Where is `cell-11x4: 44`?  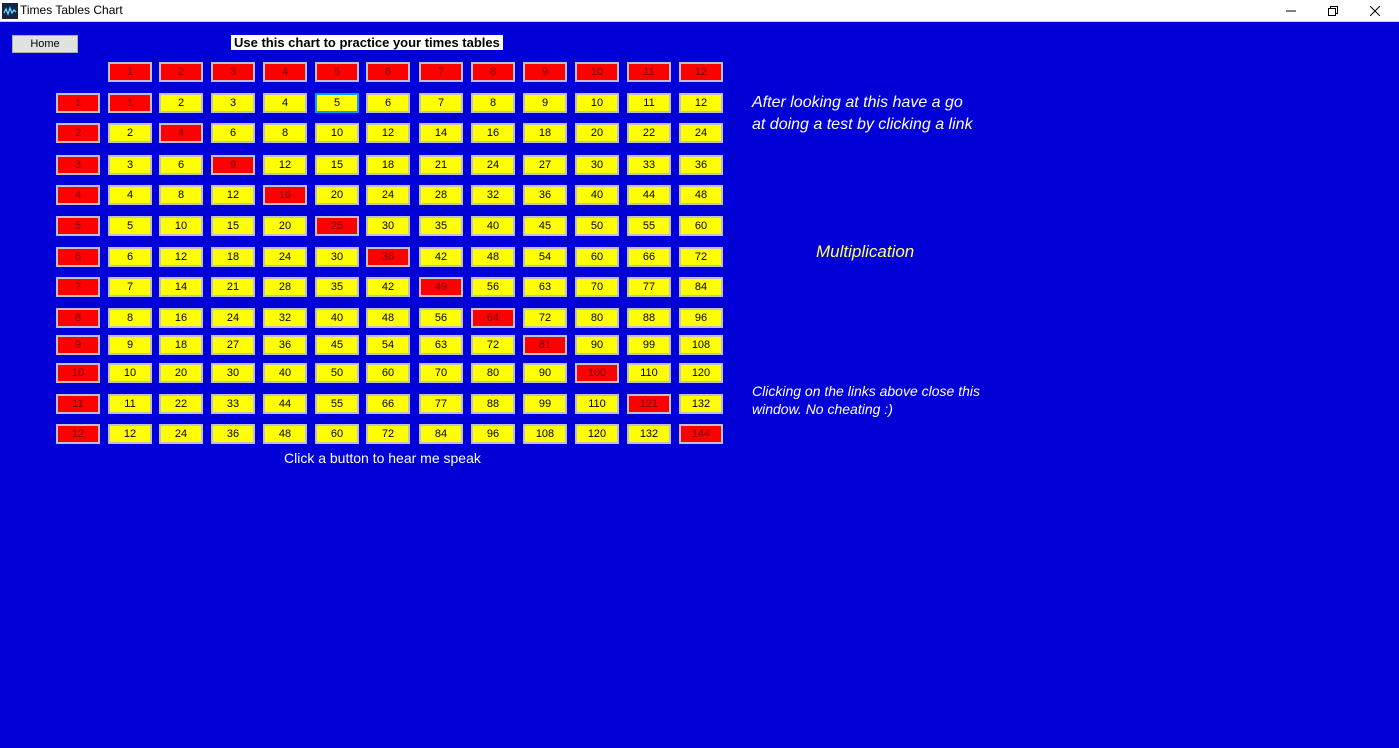
cell-11x4: 44 is located at coordinates (285, 404).